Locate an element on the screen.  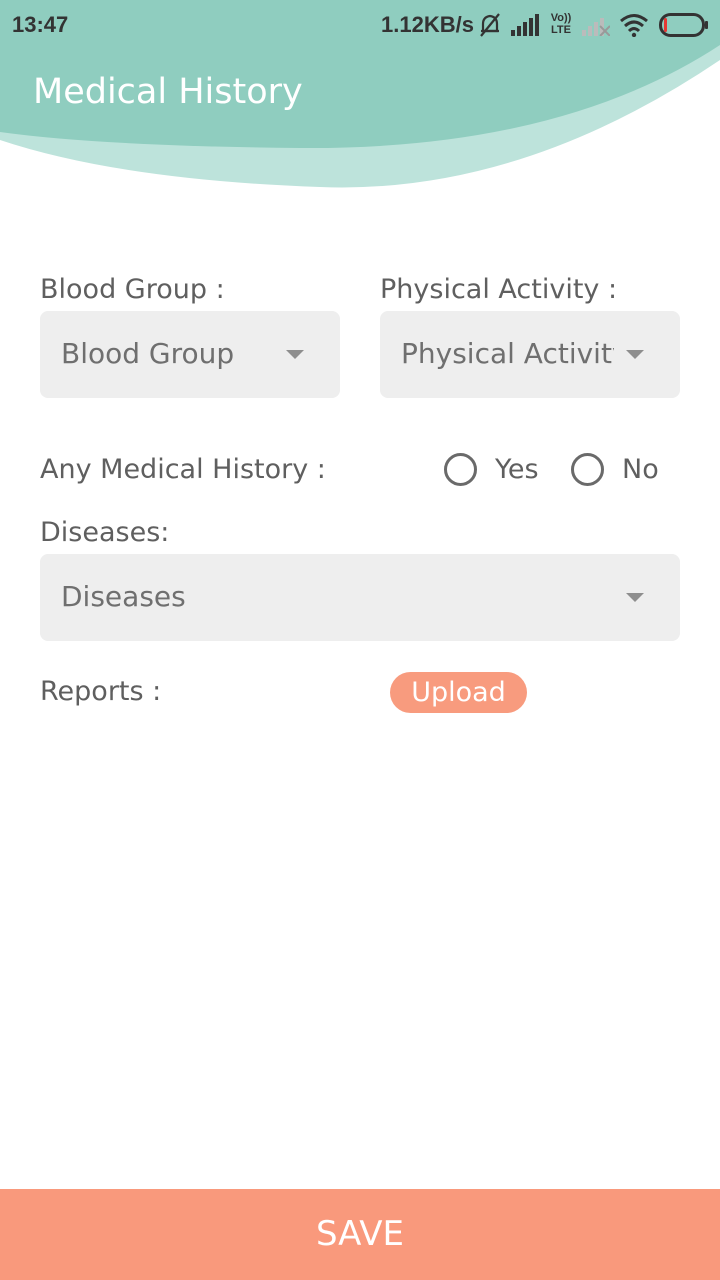
radio-no is located at coordinates (587, 469).